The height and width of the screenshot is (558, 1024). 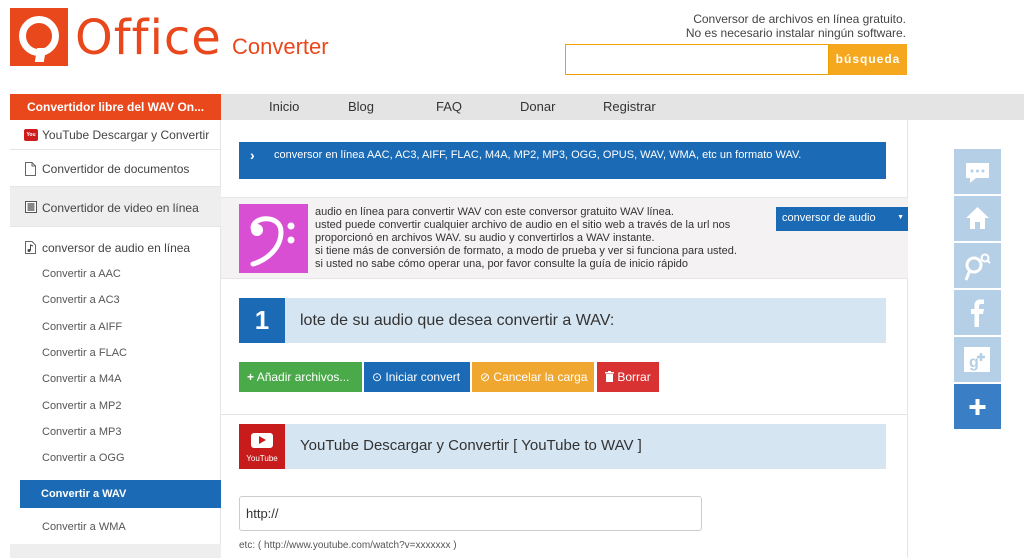 What do you see at coordinates (280, 47) in the screenshot?
I see `logo-converter-text: Converter` at bounding box center [280, 47].